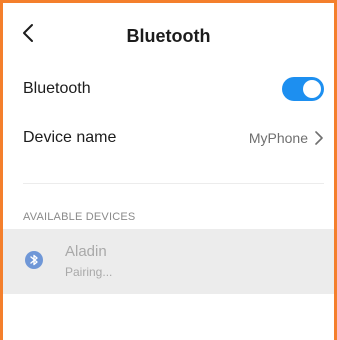  I want to click on device-name: Aladin, so click(86, 251).